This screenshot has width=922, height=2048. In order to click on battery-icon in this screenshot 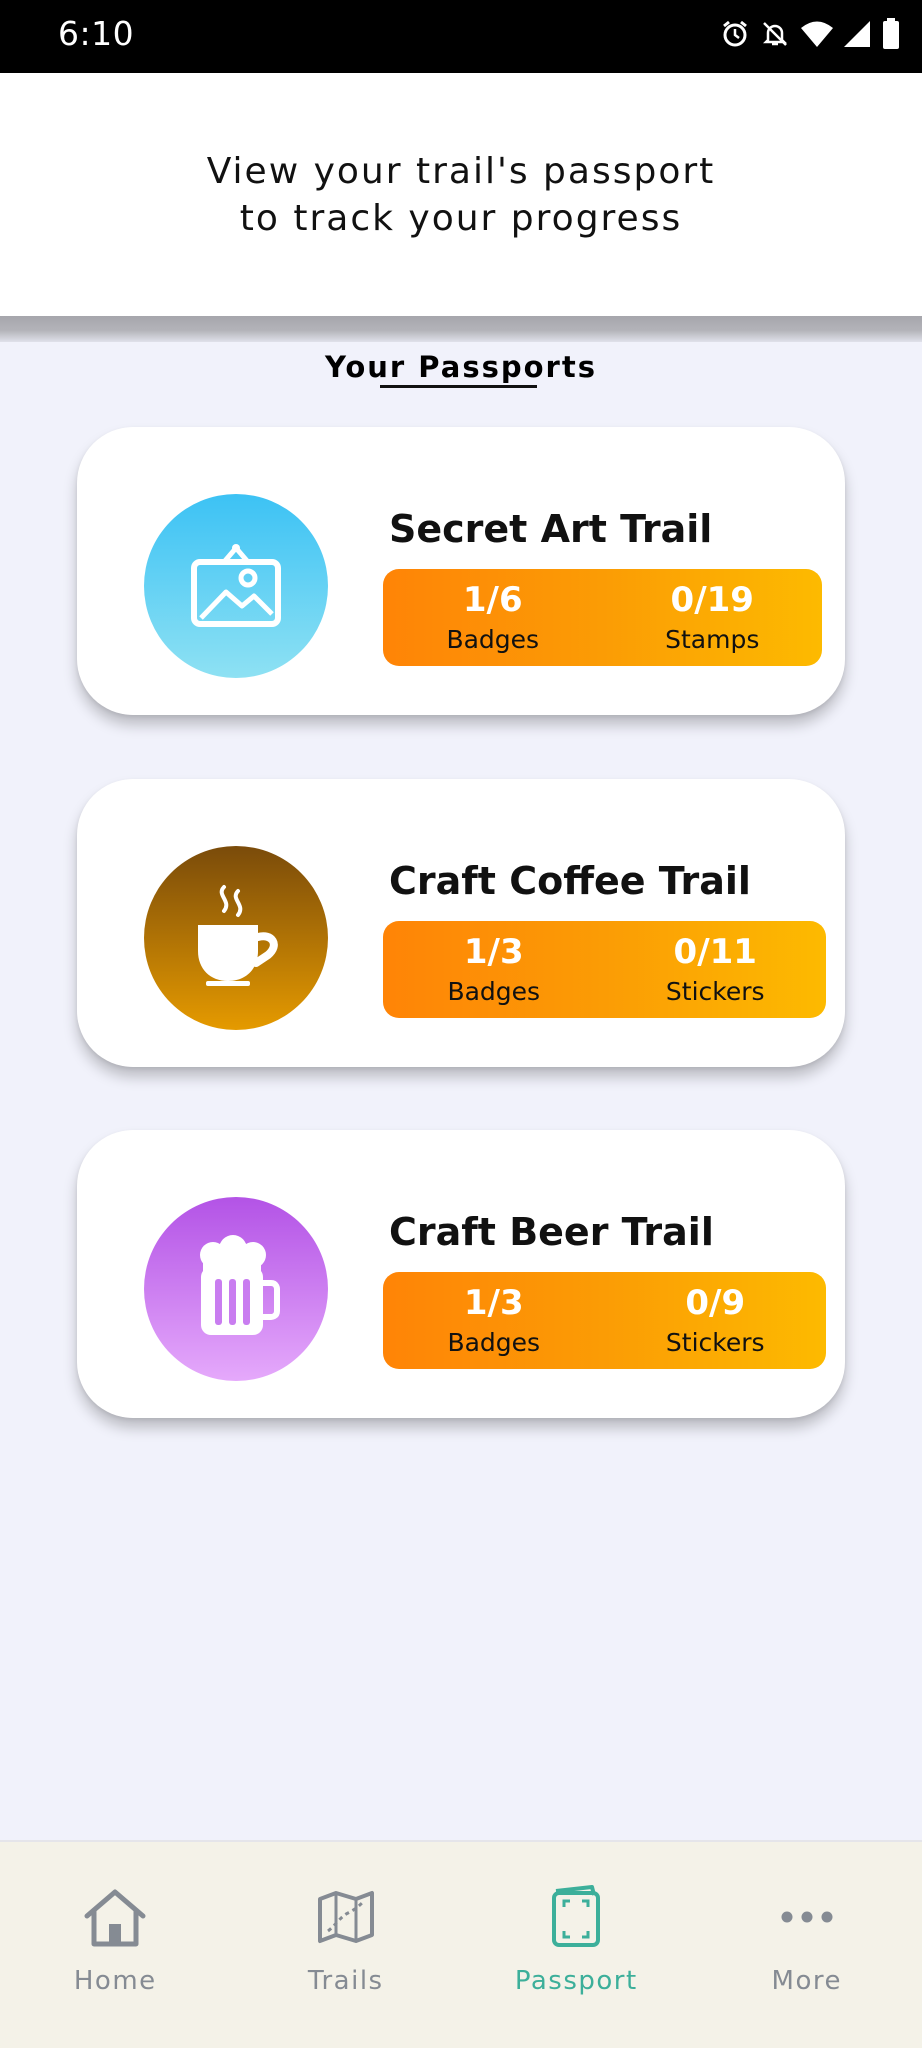, I will do `click(891, 34)`.